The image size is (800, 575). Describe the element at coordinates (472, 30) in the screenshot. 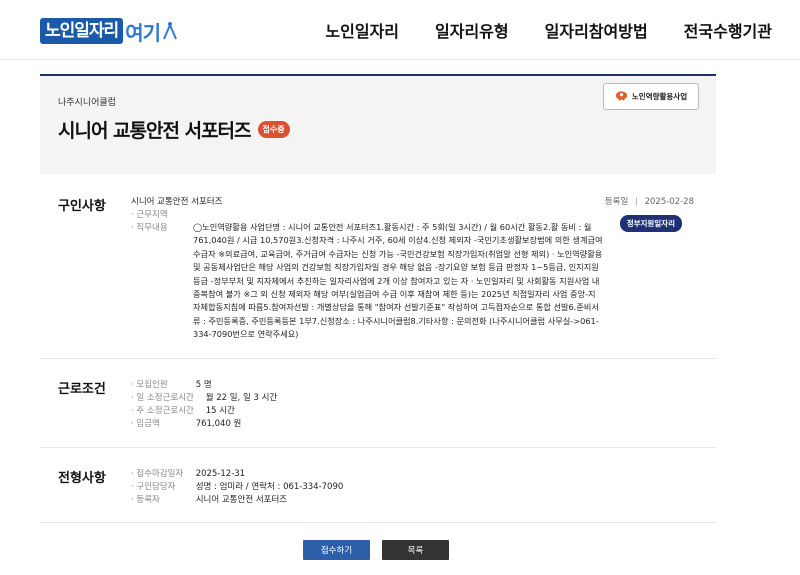

I see `nav-job-types: 일자리유형` at that location.